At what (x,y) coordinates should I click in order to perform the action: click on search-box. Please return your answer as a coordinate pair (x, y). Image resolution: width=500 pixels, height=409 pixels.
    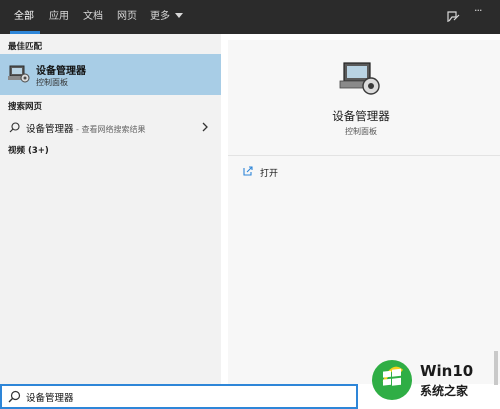
    Looking at the image, I should click on (179, 396).